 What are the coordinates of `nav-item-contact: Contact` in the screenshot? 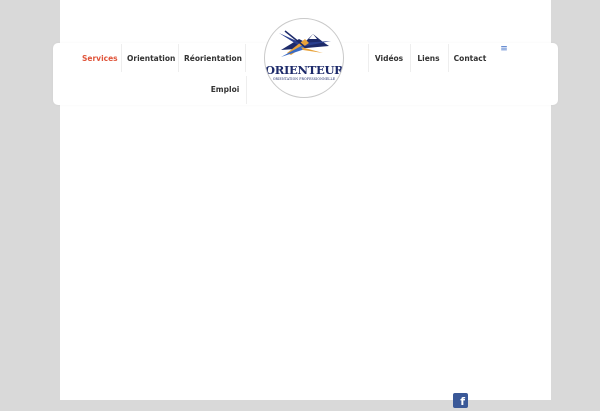 It's located at (470, 59).